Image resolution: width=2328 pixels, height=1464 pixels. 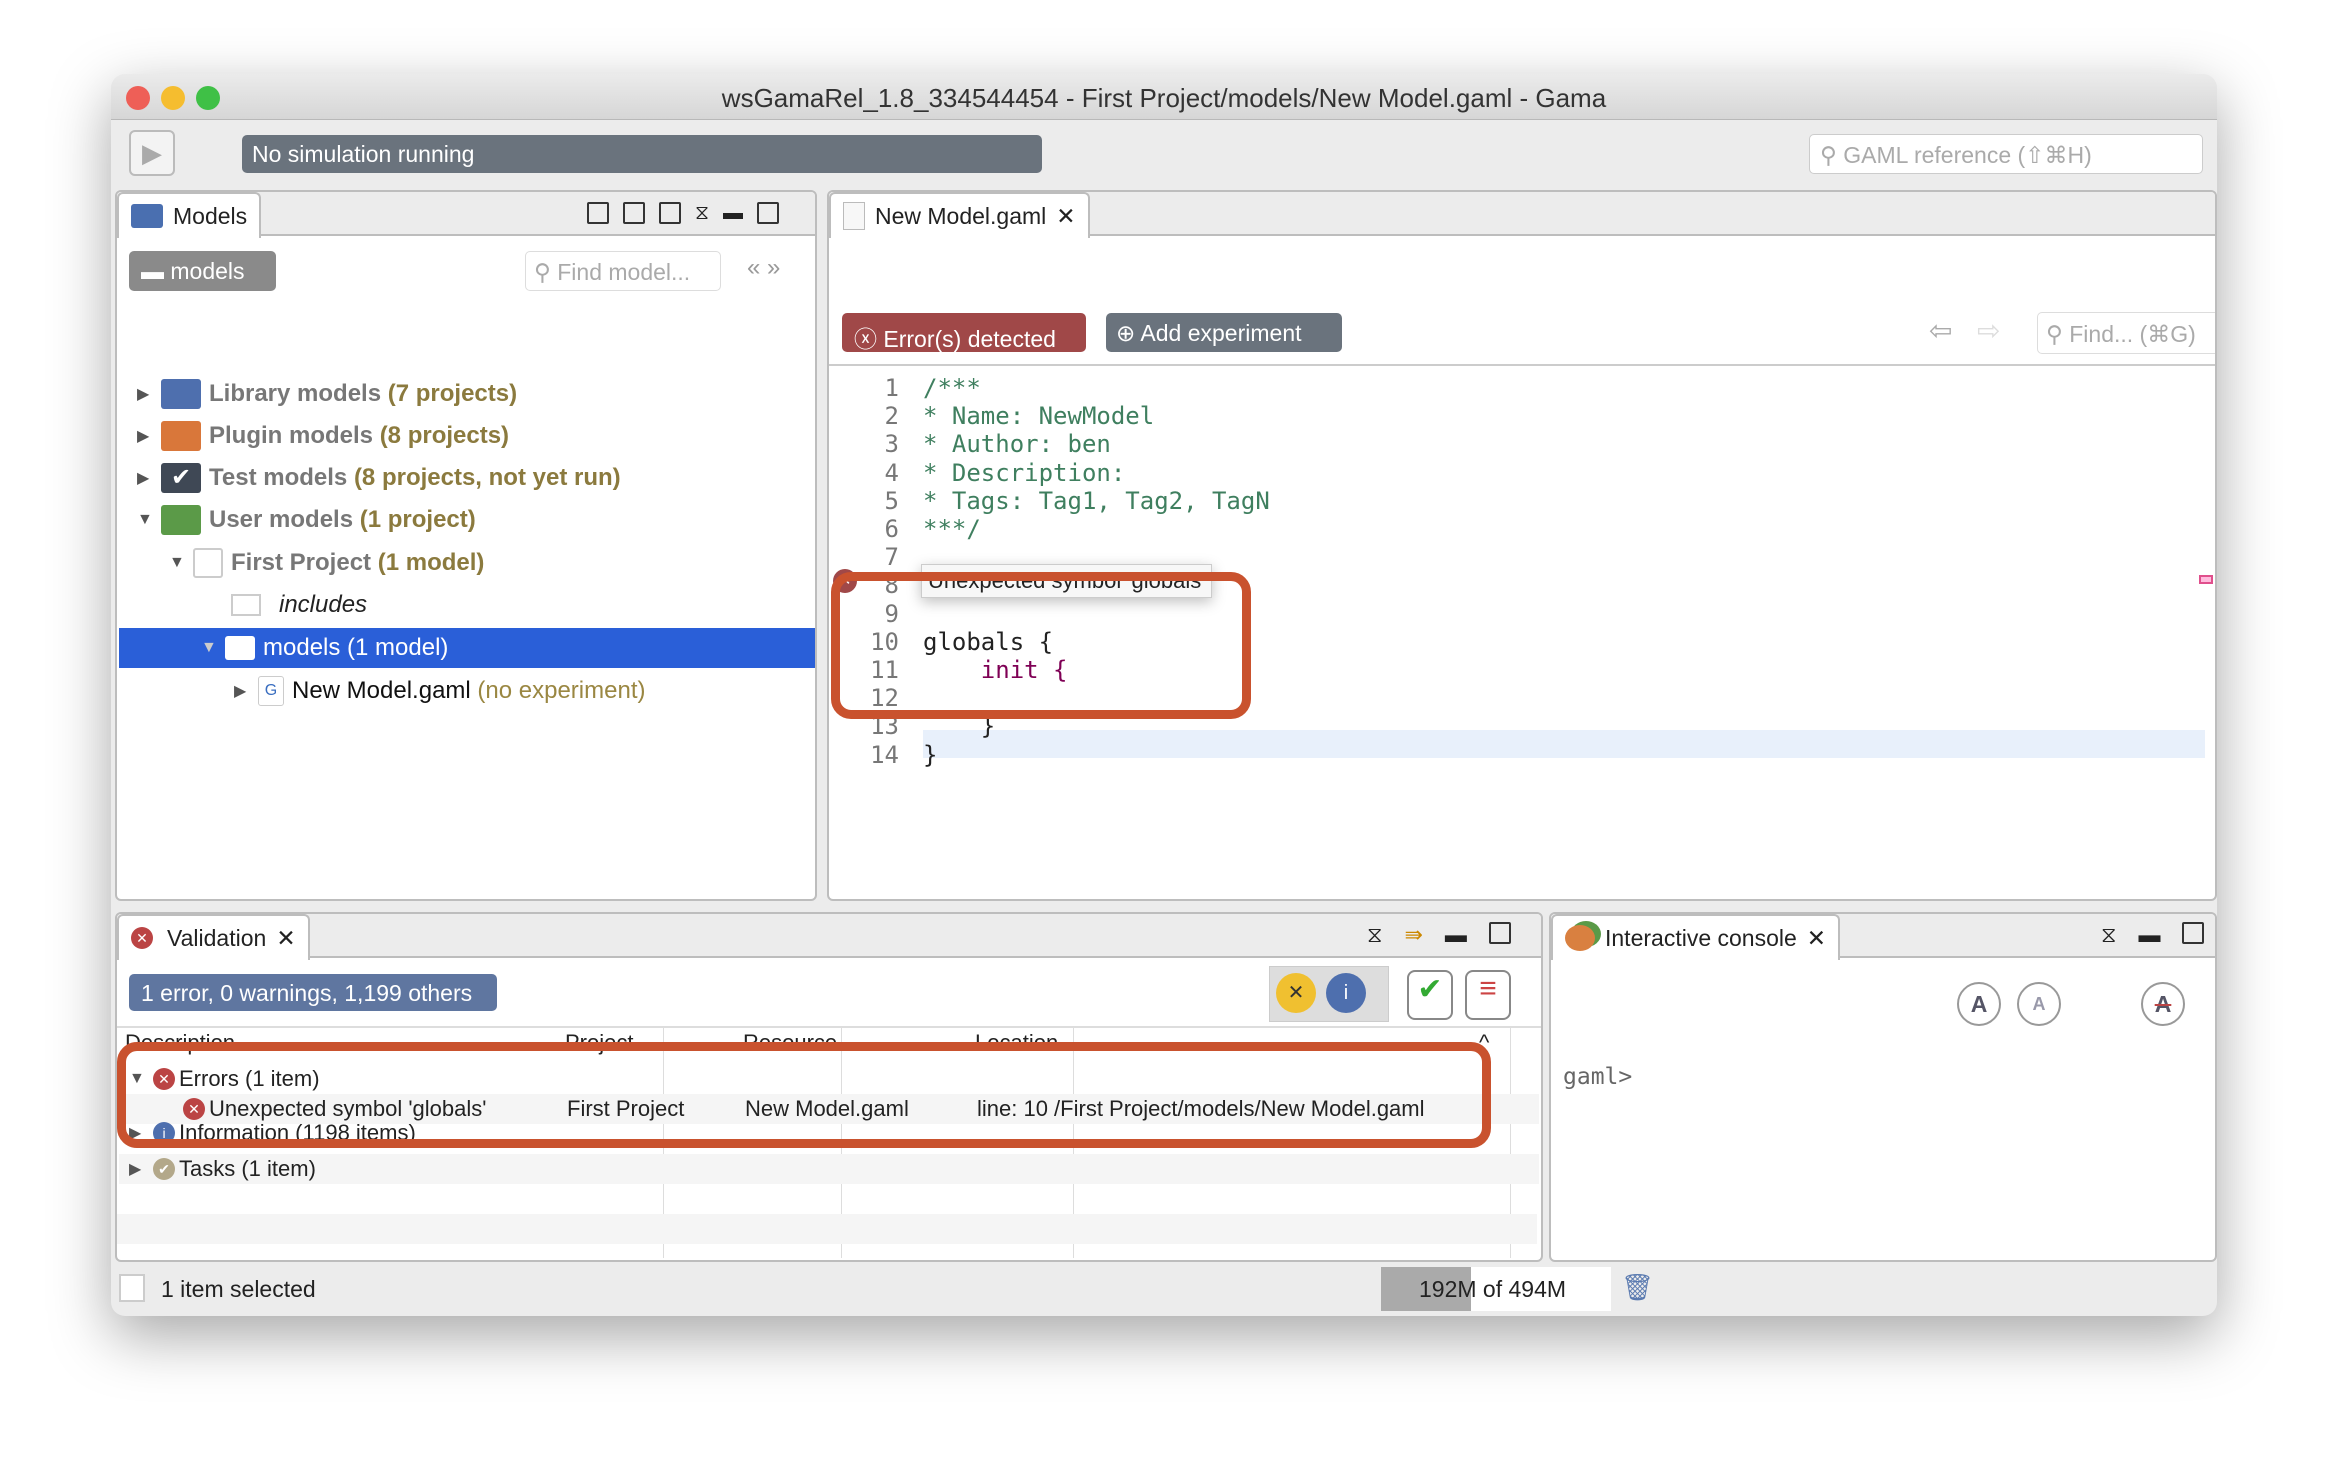 What do you see at coordinates (202, 271) in the screenshot?
I see `models-filter-chip: ▬ models` at bounding box center [202, 271].